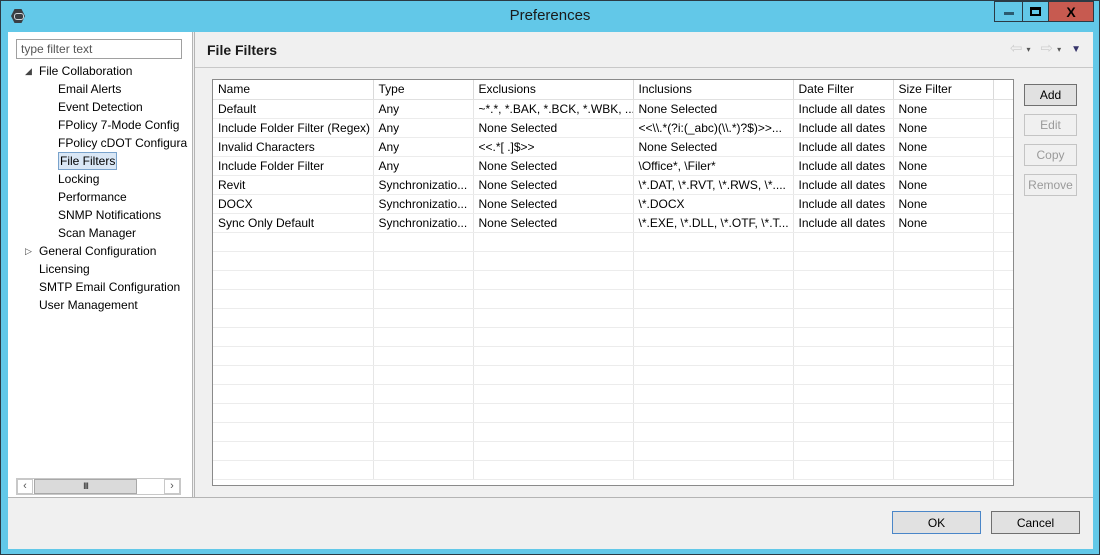  I want to click on tree-item-label: SMTP Email Configuration, so click(110, 287).